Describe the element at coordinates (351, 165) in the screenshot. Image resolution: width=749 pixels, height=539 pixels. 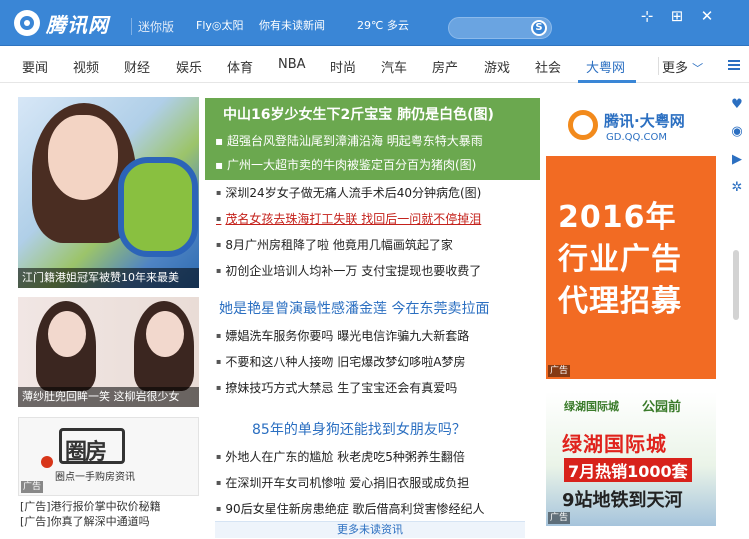
I see `headline-sub-2-text: 广州一大超市卖的牛肉被鉴定百分百为猪肉(图)` at that location.